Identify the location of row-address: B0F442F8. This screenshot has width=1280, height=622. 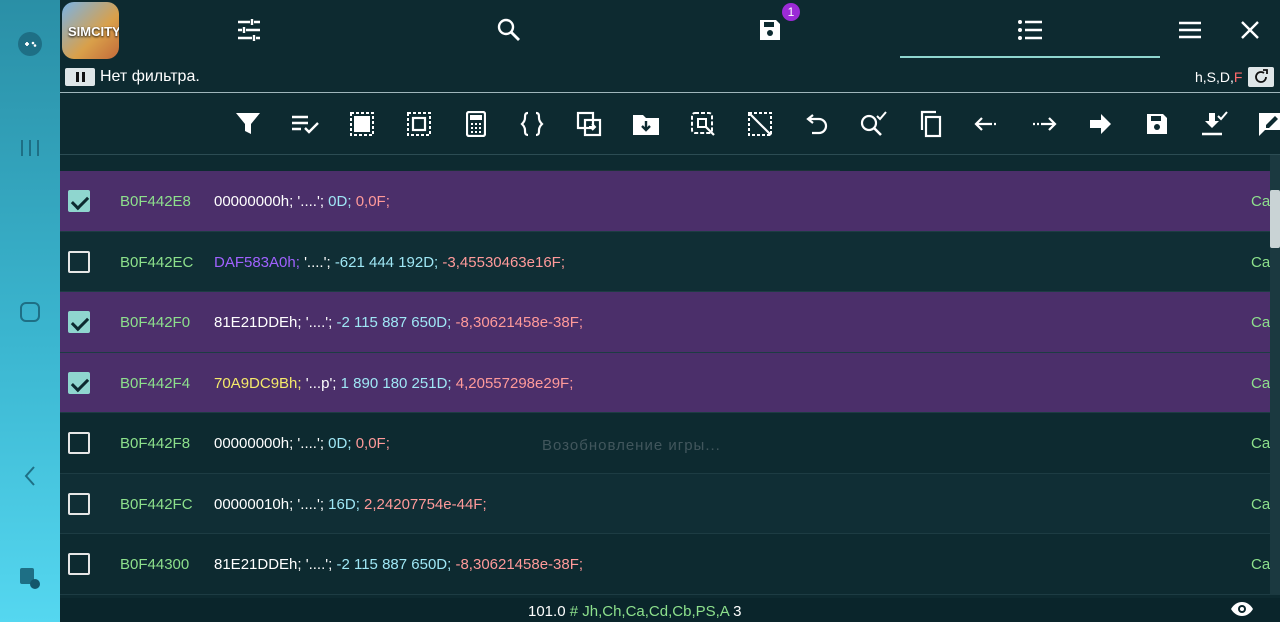
(155, 443).